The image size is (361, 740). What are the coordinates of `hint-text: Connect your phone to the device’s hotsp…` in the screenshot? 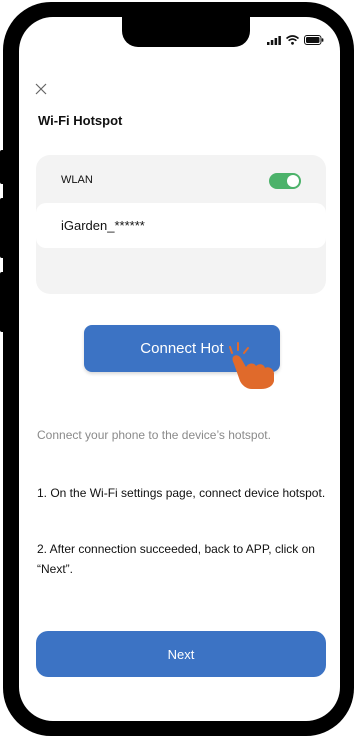 It's located at (154, 435).